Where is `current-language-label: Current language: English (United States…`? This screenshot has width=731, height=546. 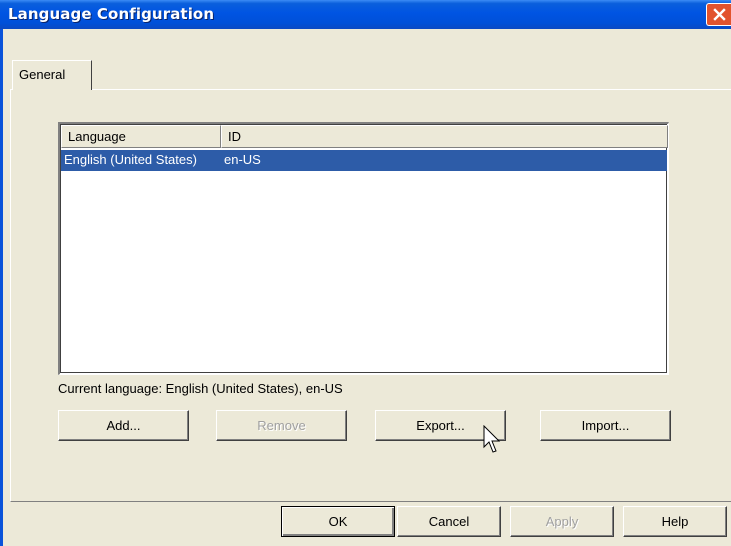 current-language-label: Current language: English (United States… is located at coordinates (200, 388).